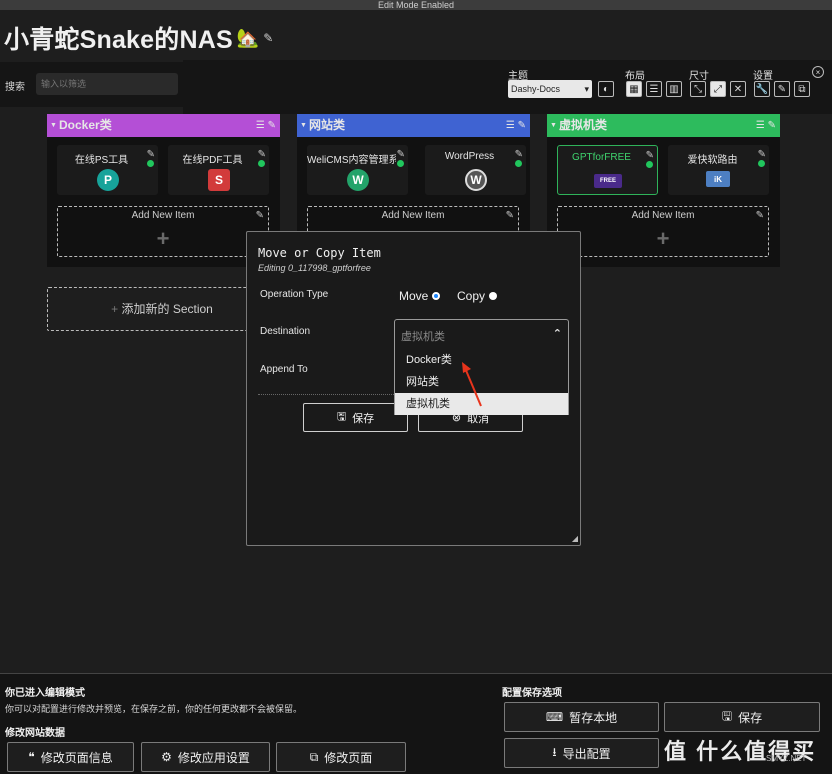 The width and height of the screenshot is (832, 774). Describe the element at coordinates (608, 181) in the screenshot. I see `gpt-free-logo-icon: FREE` at that location.